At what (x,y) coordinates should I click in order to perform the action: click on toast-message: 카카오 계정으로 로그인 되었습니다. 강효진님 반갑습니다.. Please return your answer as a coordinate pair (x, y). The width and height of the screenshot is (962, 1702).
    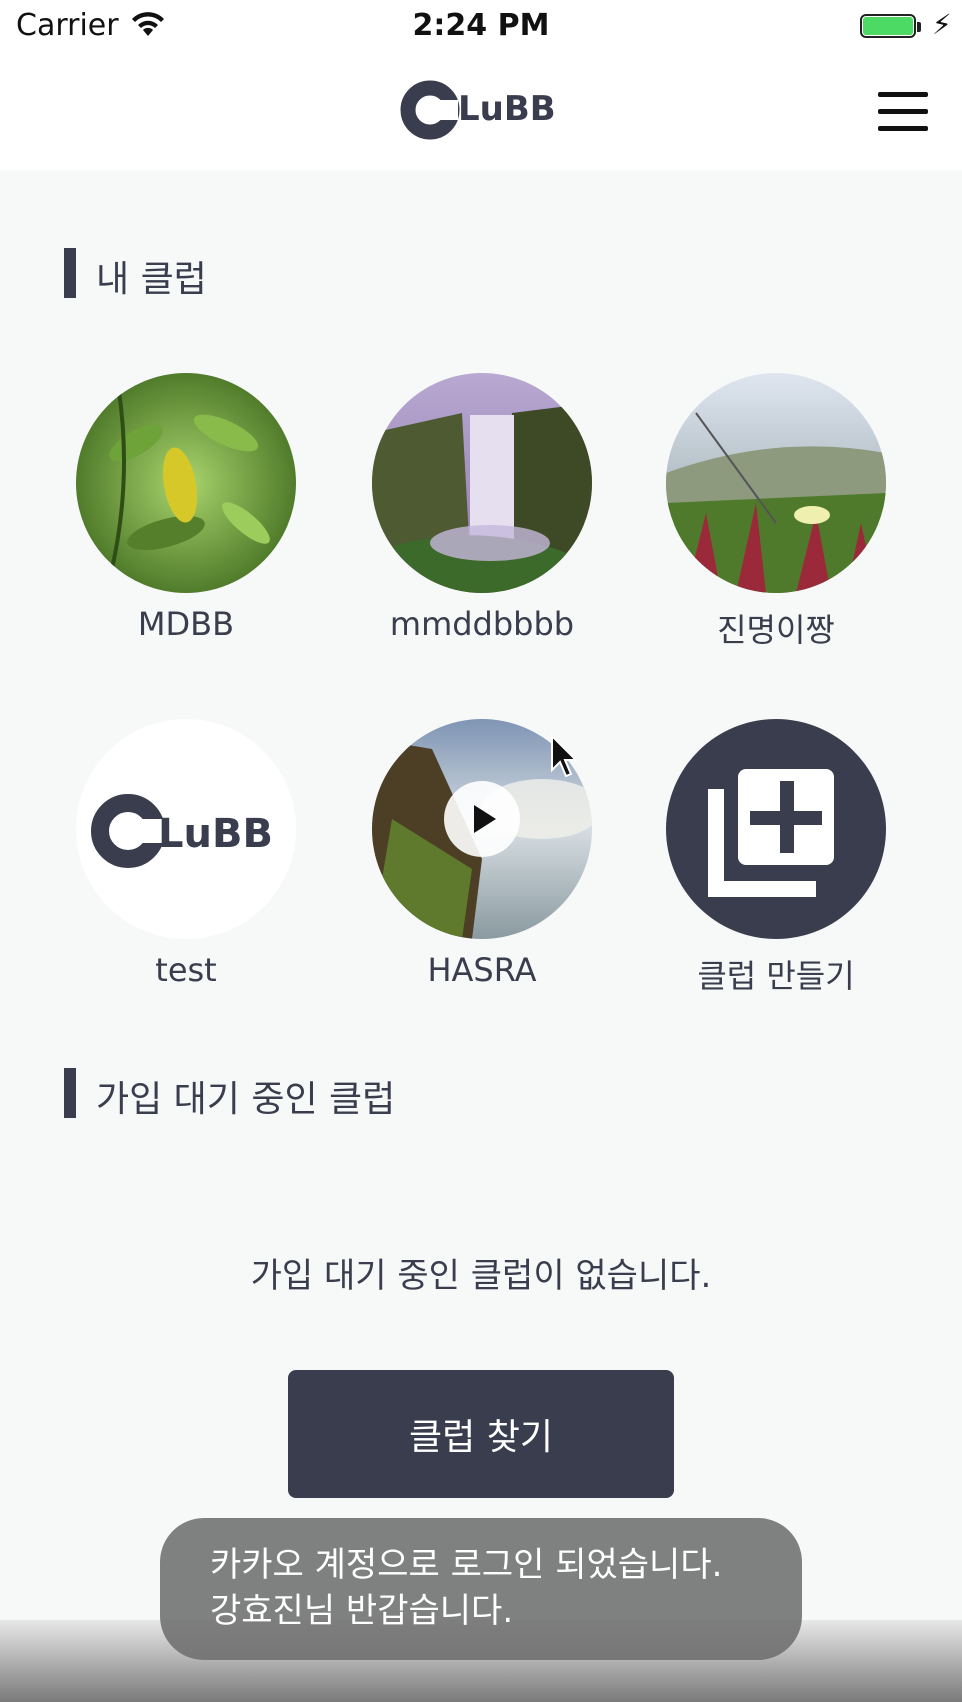
    Looking at the image, I should click on (481, 1589).